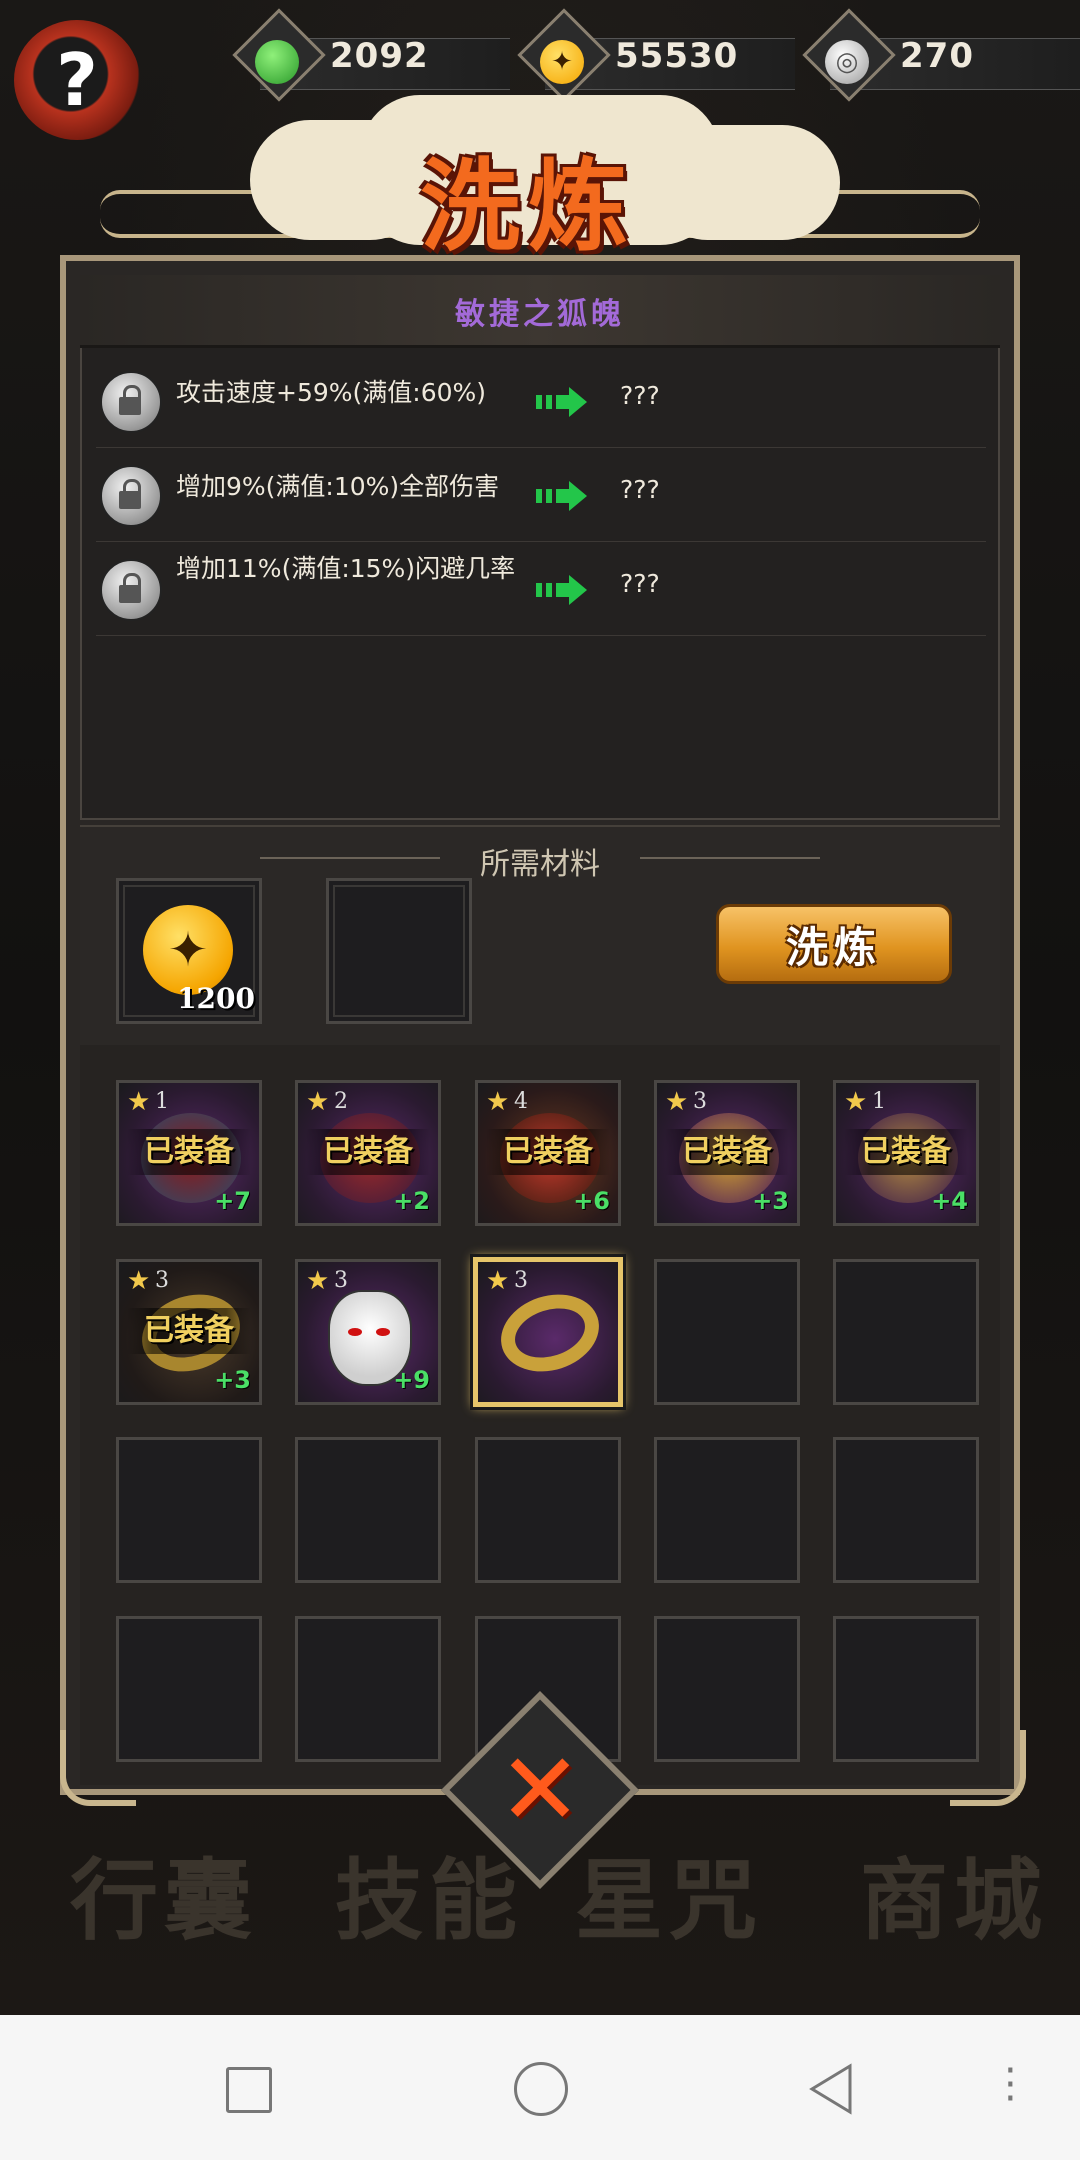 The width and height of the screenshot is (1080, 2160). Describe the element at coordinates (831, 2089) in the screenshot. I see `back-icon` at that location.